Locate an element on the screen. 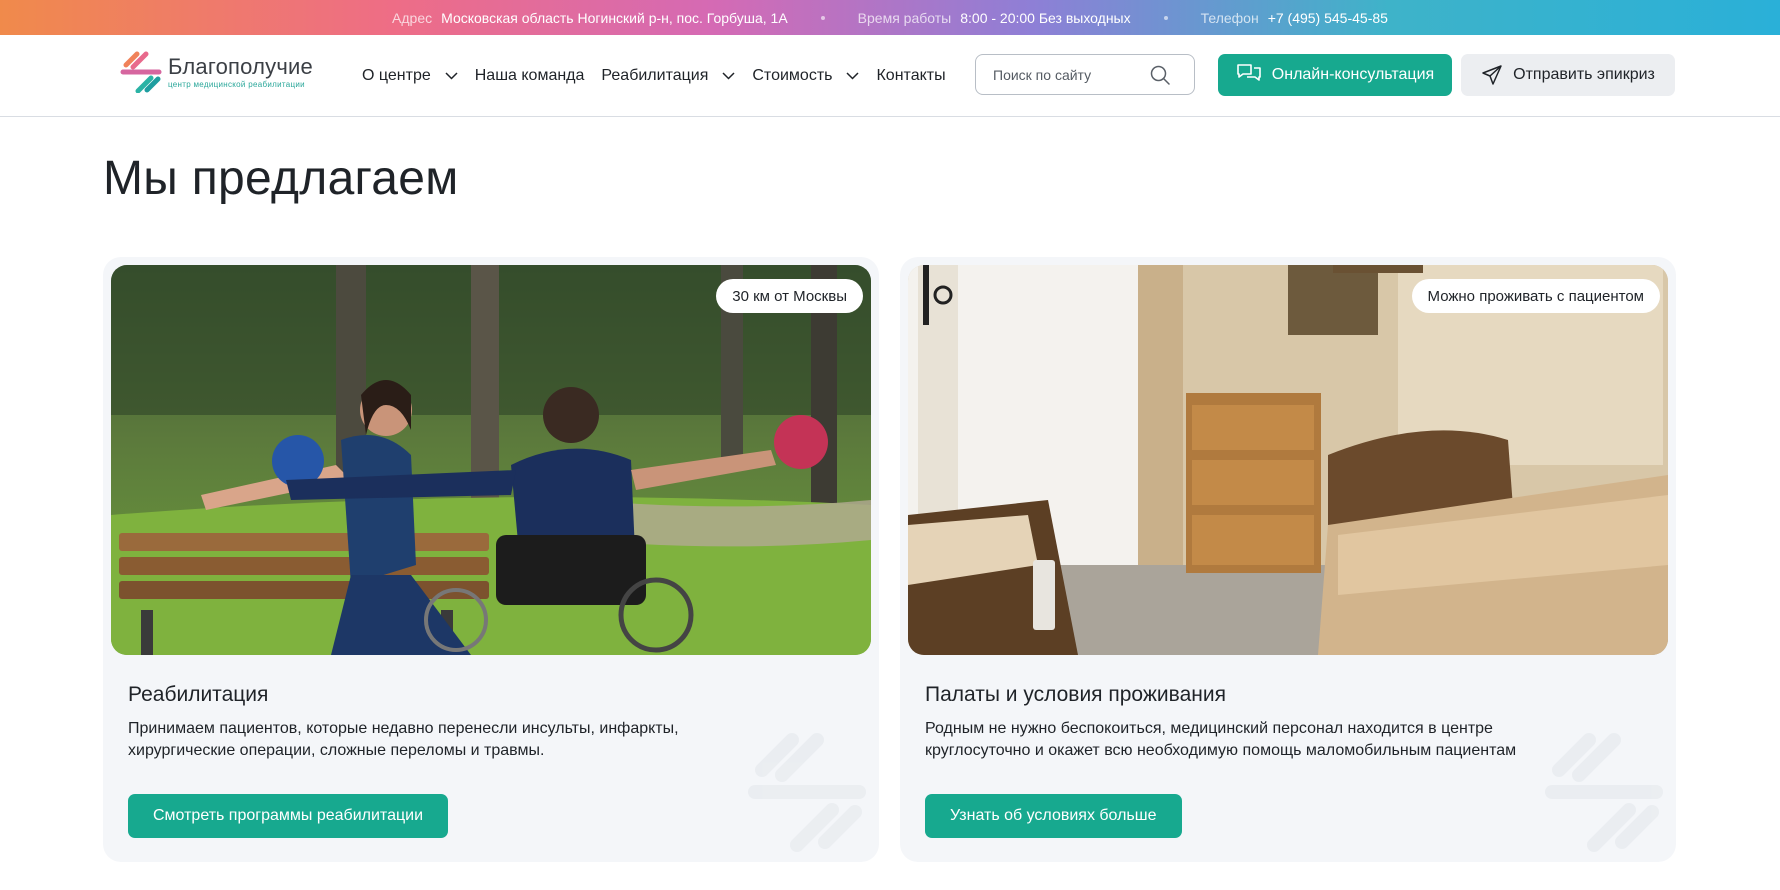 The image size is (1780, 890). nav-item-team: Наша команда is located at coordinates (530, 76).